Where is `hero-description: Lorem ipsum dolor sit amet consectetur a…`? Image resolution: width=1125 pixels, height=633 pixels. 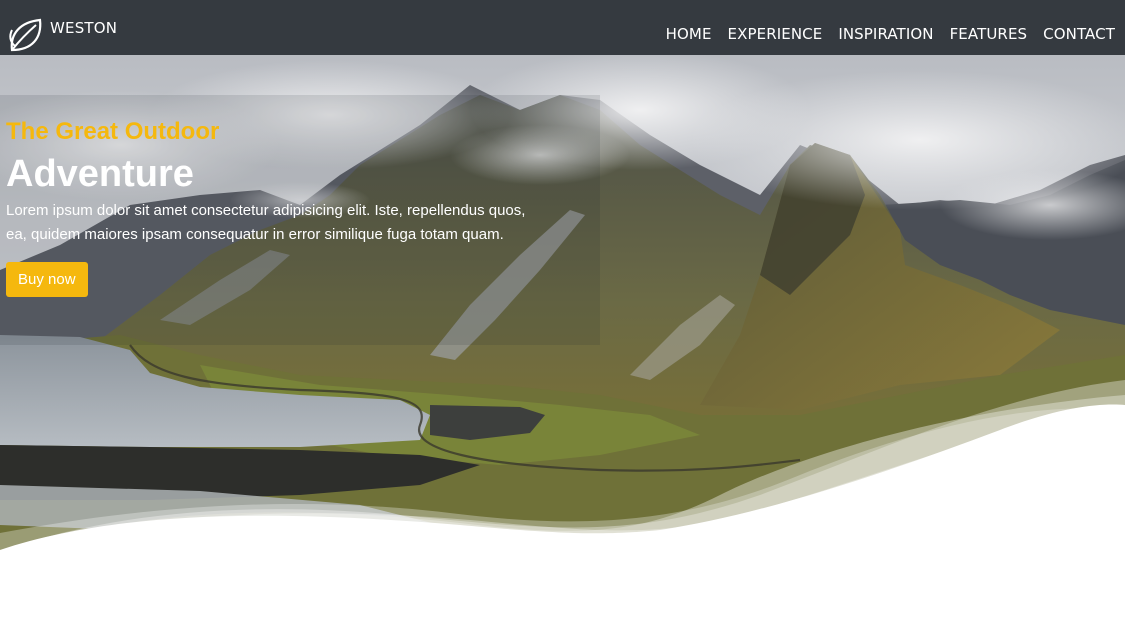
hero-description: Lorem ipsum dolor sit amet consectetur a… is located at coordinates (266, 222).